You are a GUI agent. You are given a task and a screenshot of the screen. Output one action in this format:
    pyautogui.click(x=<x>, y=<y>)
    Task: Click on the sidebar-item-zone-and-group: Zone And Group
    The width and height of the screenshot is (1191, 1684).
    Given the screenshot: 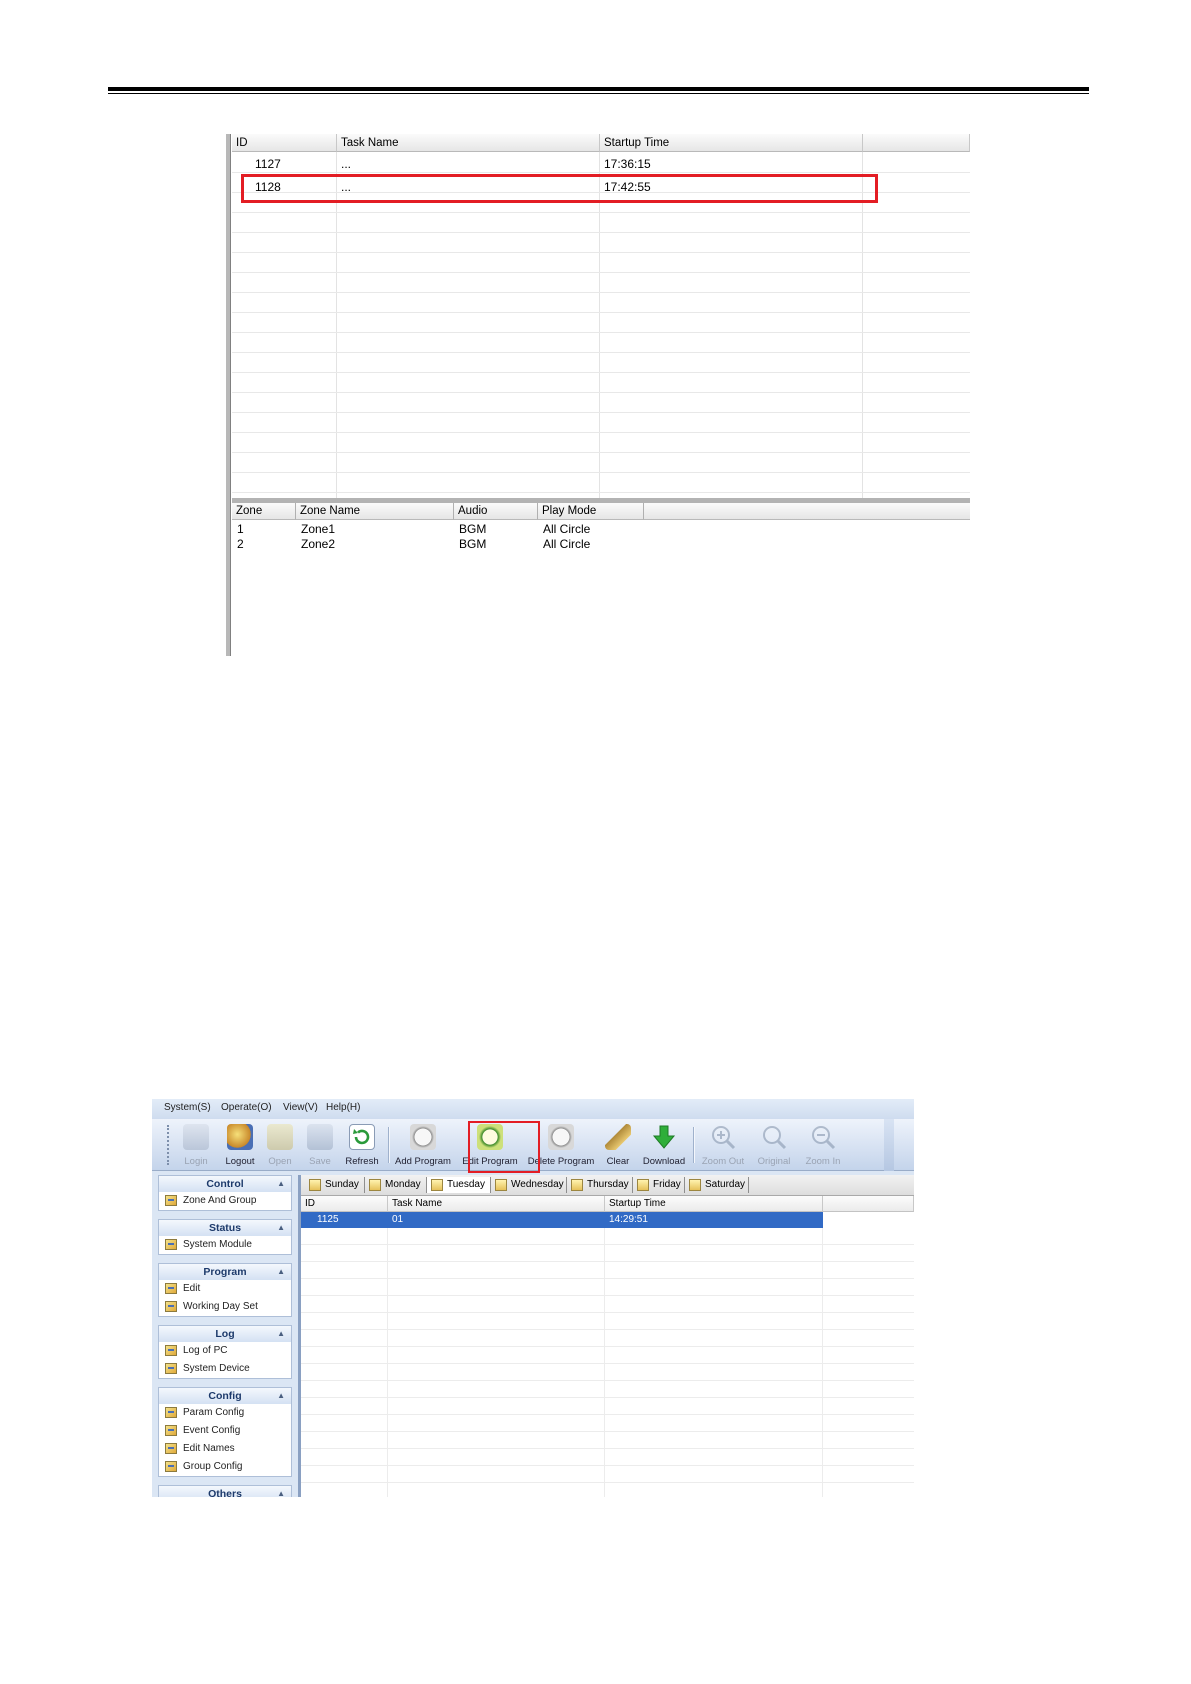 What is the action you would take?
    pyautogui.click(x=225, y=1201)
    